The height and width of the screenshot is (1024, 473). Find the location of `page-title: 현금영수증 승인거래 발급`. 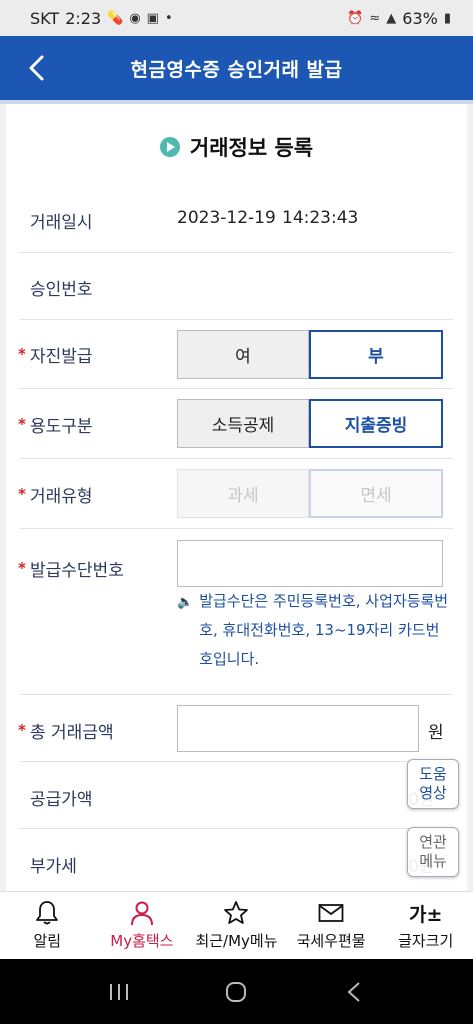

page-title: 현금영수증 승인거래 발급 is located at coordinates (236, 69).